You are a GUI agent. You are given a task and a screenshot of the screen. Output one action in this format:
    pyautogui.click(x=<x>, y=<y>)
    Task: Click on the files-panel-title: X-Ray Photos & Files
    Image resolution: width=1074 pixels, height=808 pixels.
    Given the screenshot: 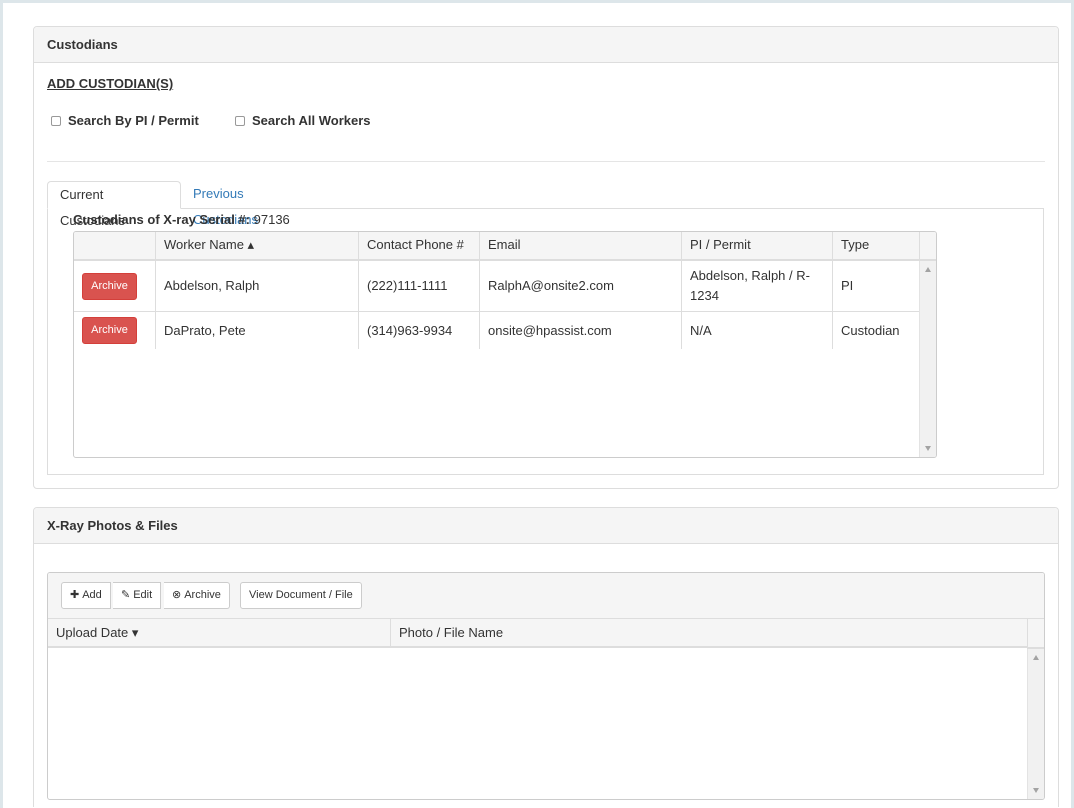 What is the action you would take?
    pyautogui.click(x=546, y=526)
    